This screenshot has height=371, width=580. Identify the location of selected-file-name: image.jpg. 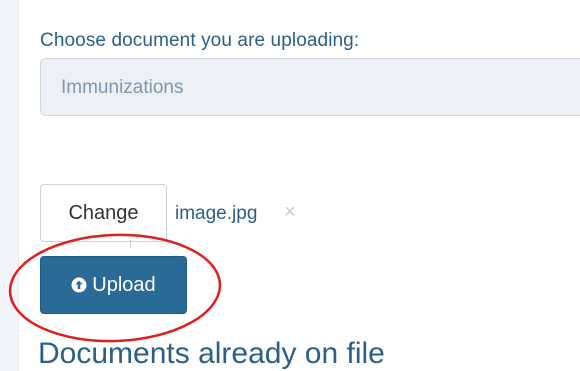
(216, 213).